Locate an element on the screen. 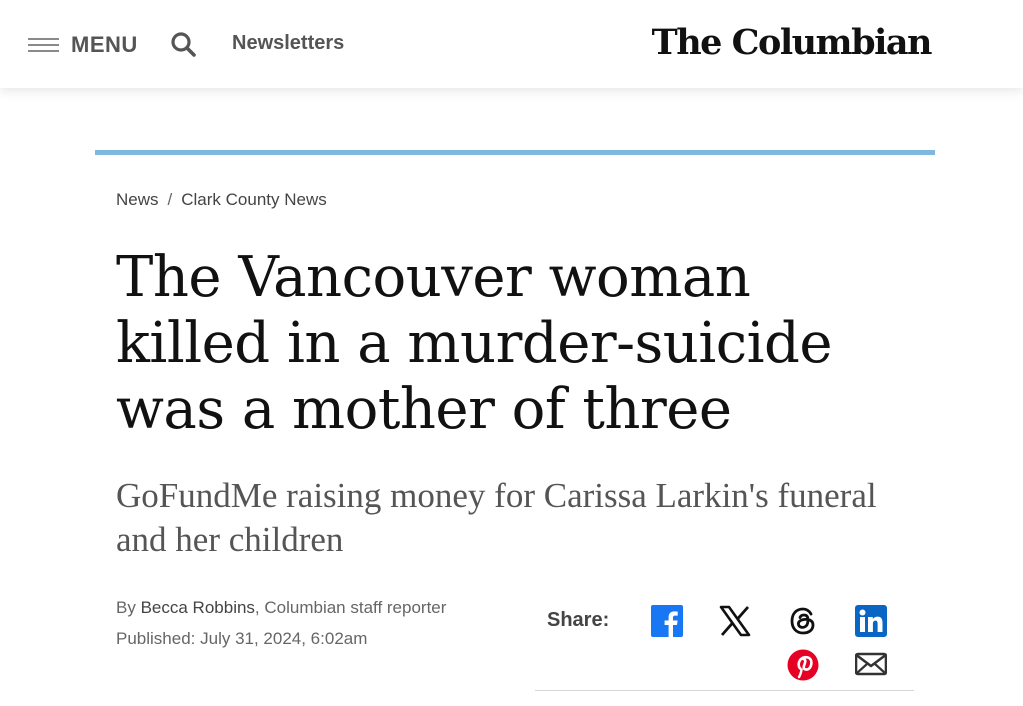 This screenshot has height=706, width=1023. newsletters-link: Newsletters is located at coordinates (288, 43).